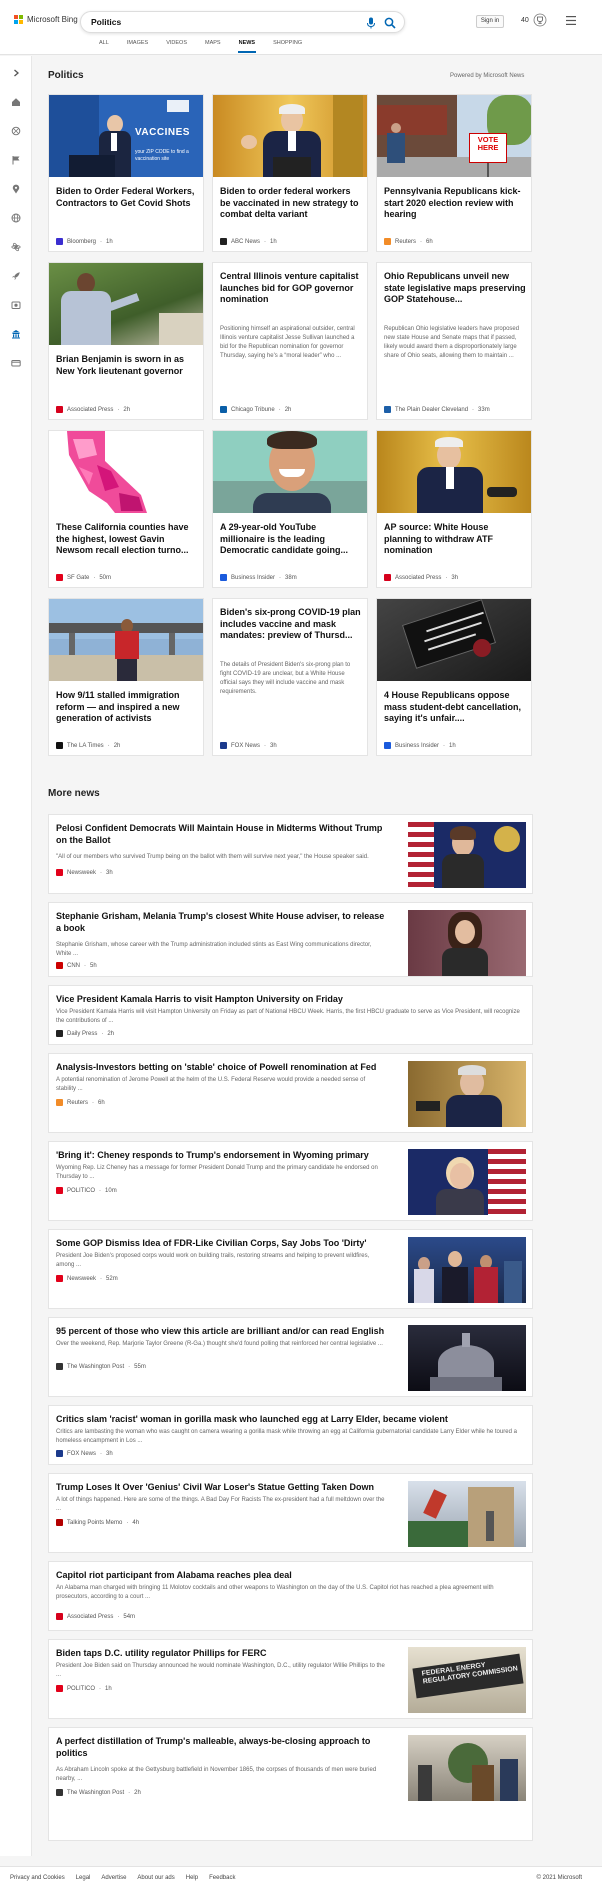 The width and height of the screenshot is (602, 1889). I want to click on tab-shopping: SHOPPING, so click(287, 46).